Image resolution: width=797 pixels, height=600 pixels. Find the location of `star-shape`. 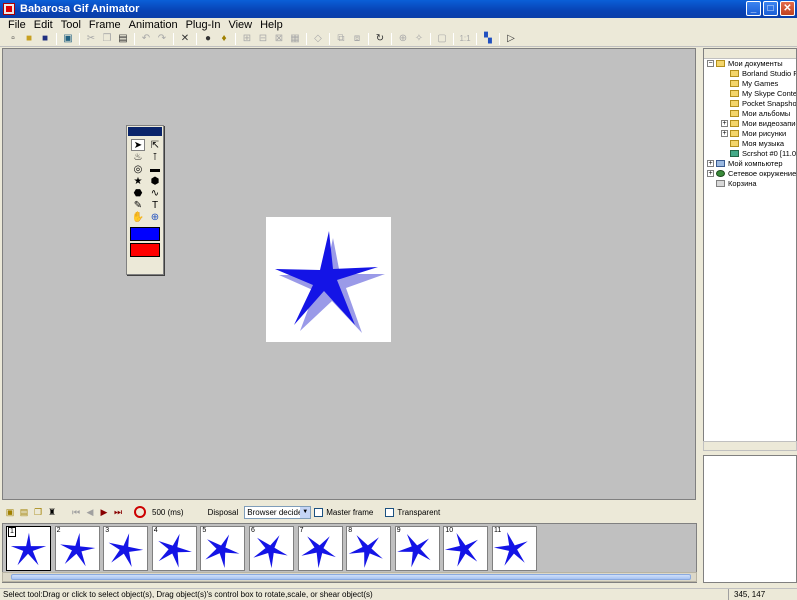

star-shape is located at coordinates (328, 279).